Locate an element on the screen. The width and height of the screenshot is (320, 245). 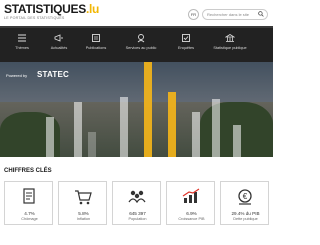
site-tagline: LE PORTAIL DES STATISTIQUES is located at coordinates (34, 18).